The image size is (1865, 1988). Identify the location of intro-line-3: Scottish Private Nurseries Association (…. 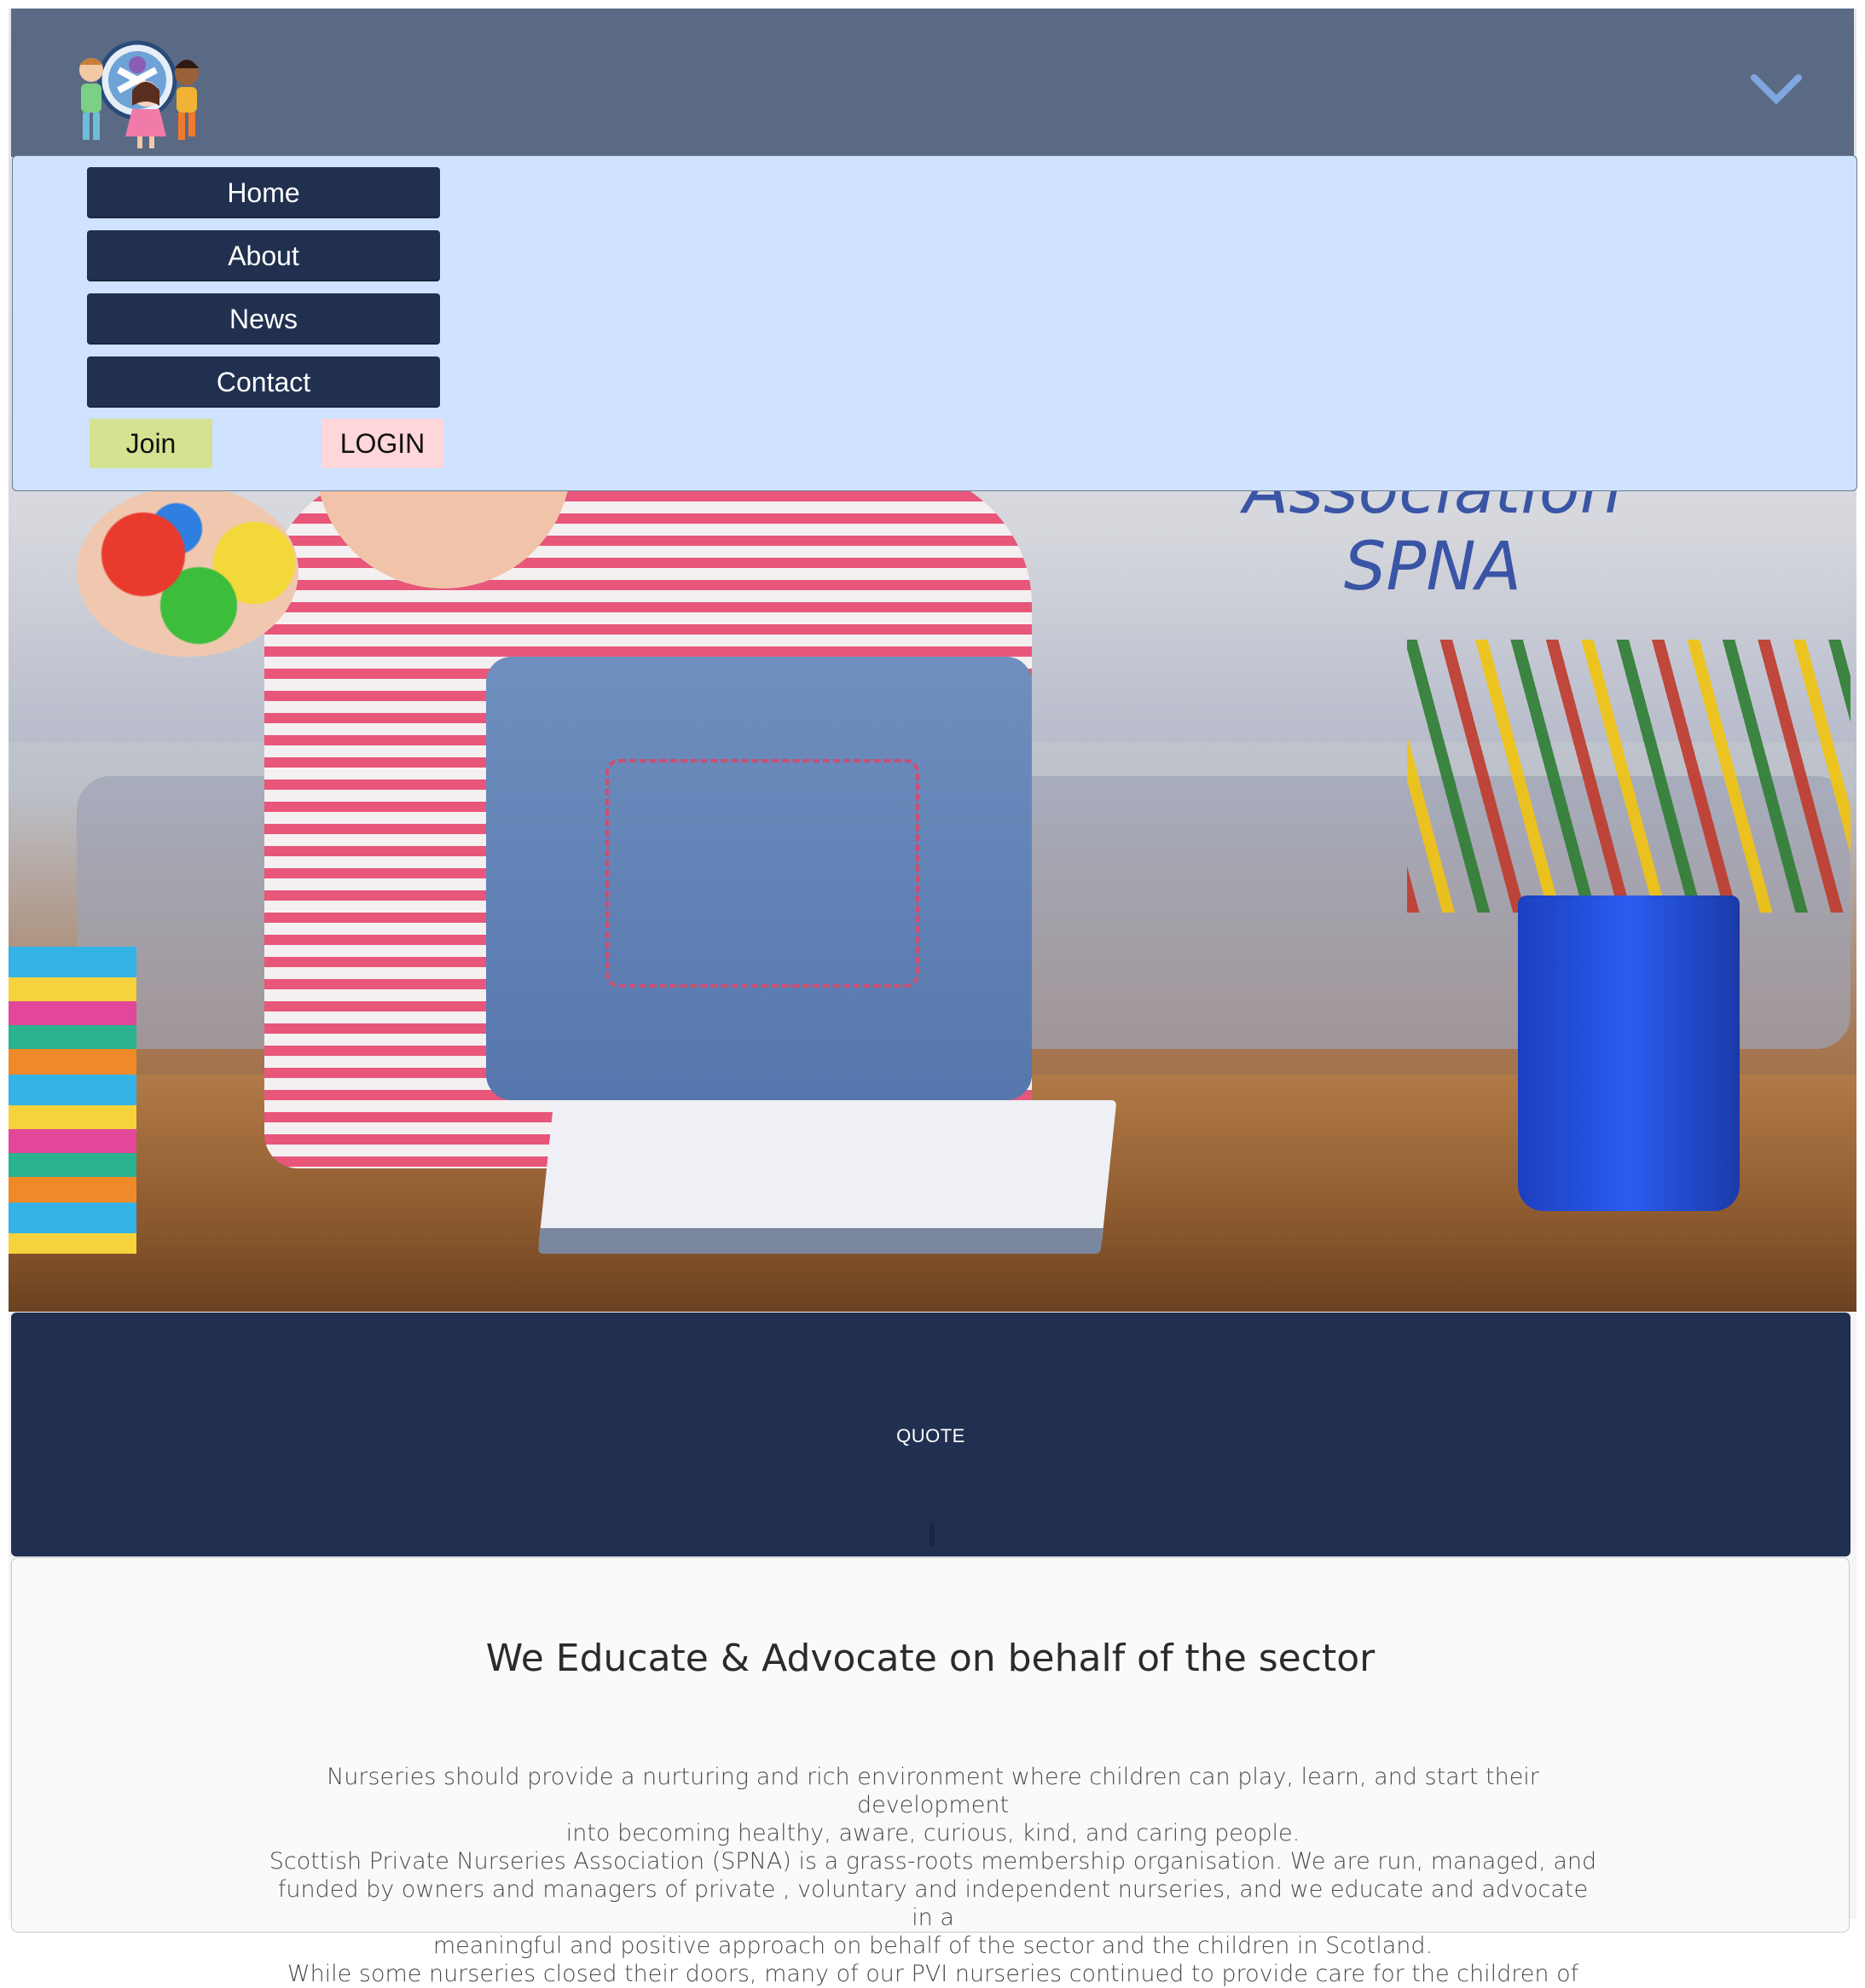
(933, 1862).